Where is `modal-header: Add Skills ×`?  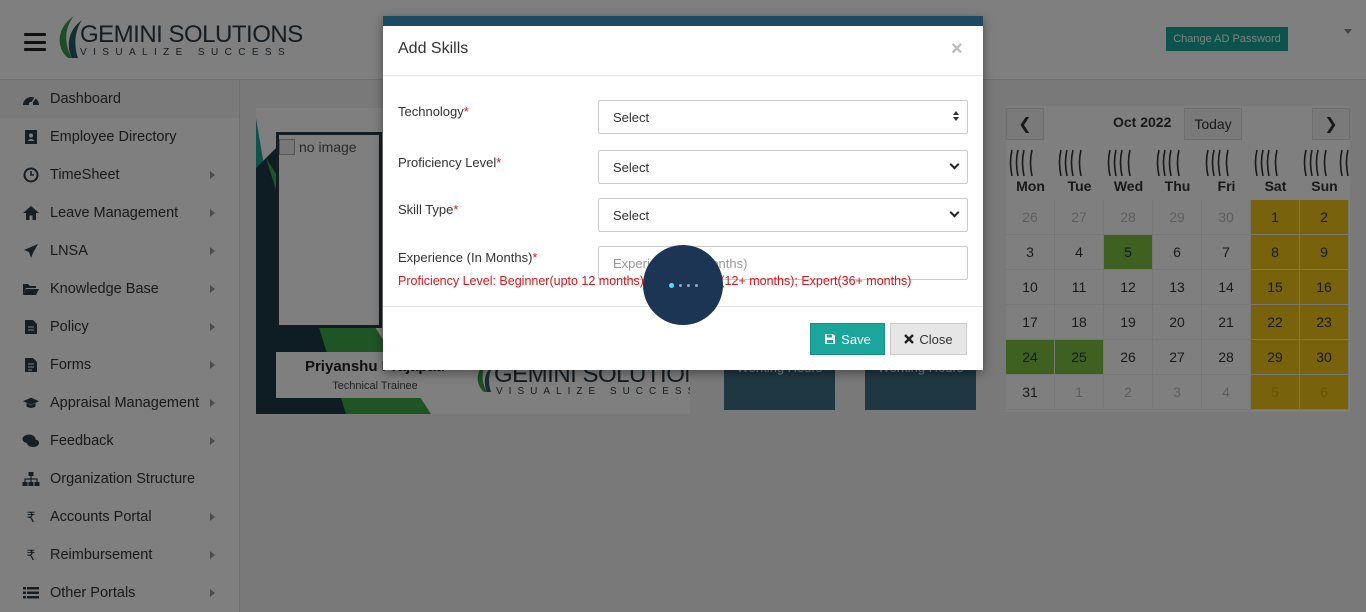 modal-header: Add Skills × is located at coordinates (683, 51).